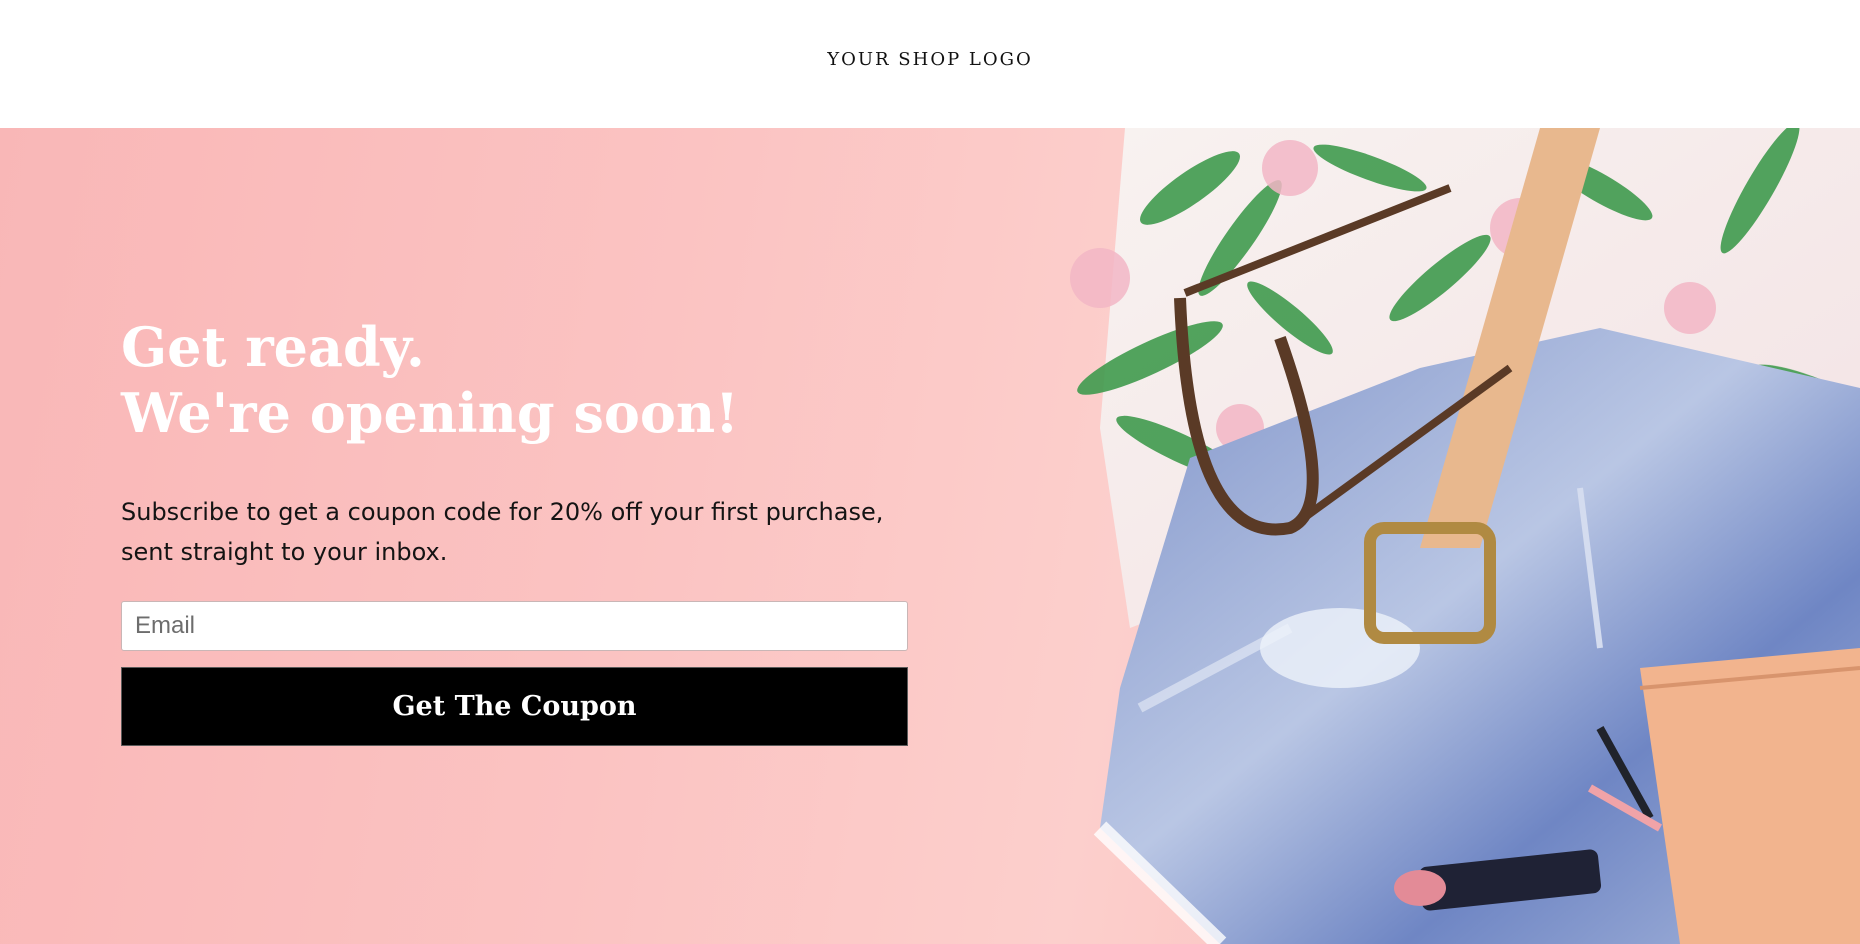  What do you see at coordinates (514, 626) in the screenshot?
I see `email-input` at bounding box center [514, 626].